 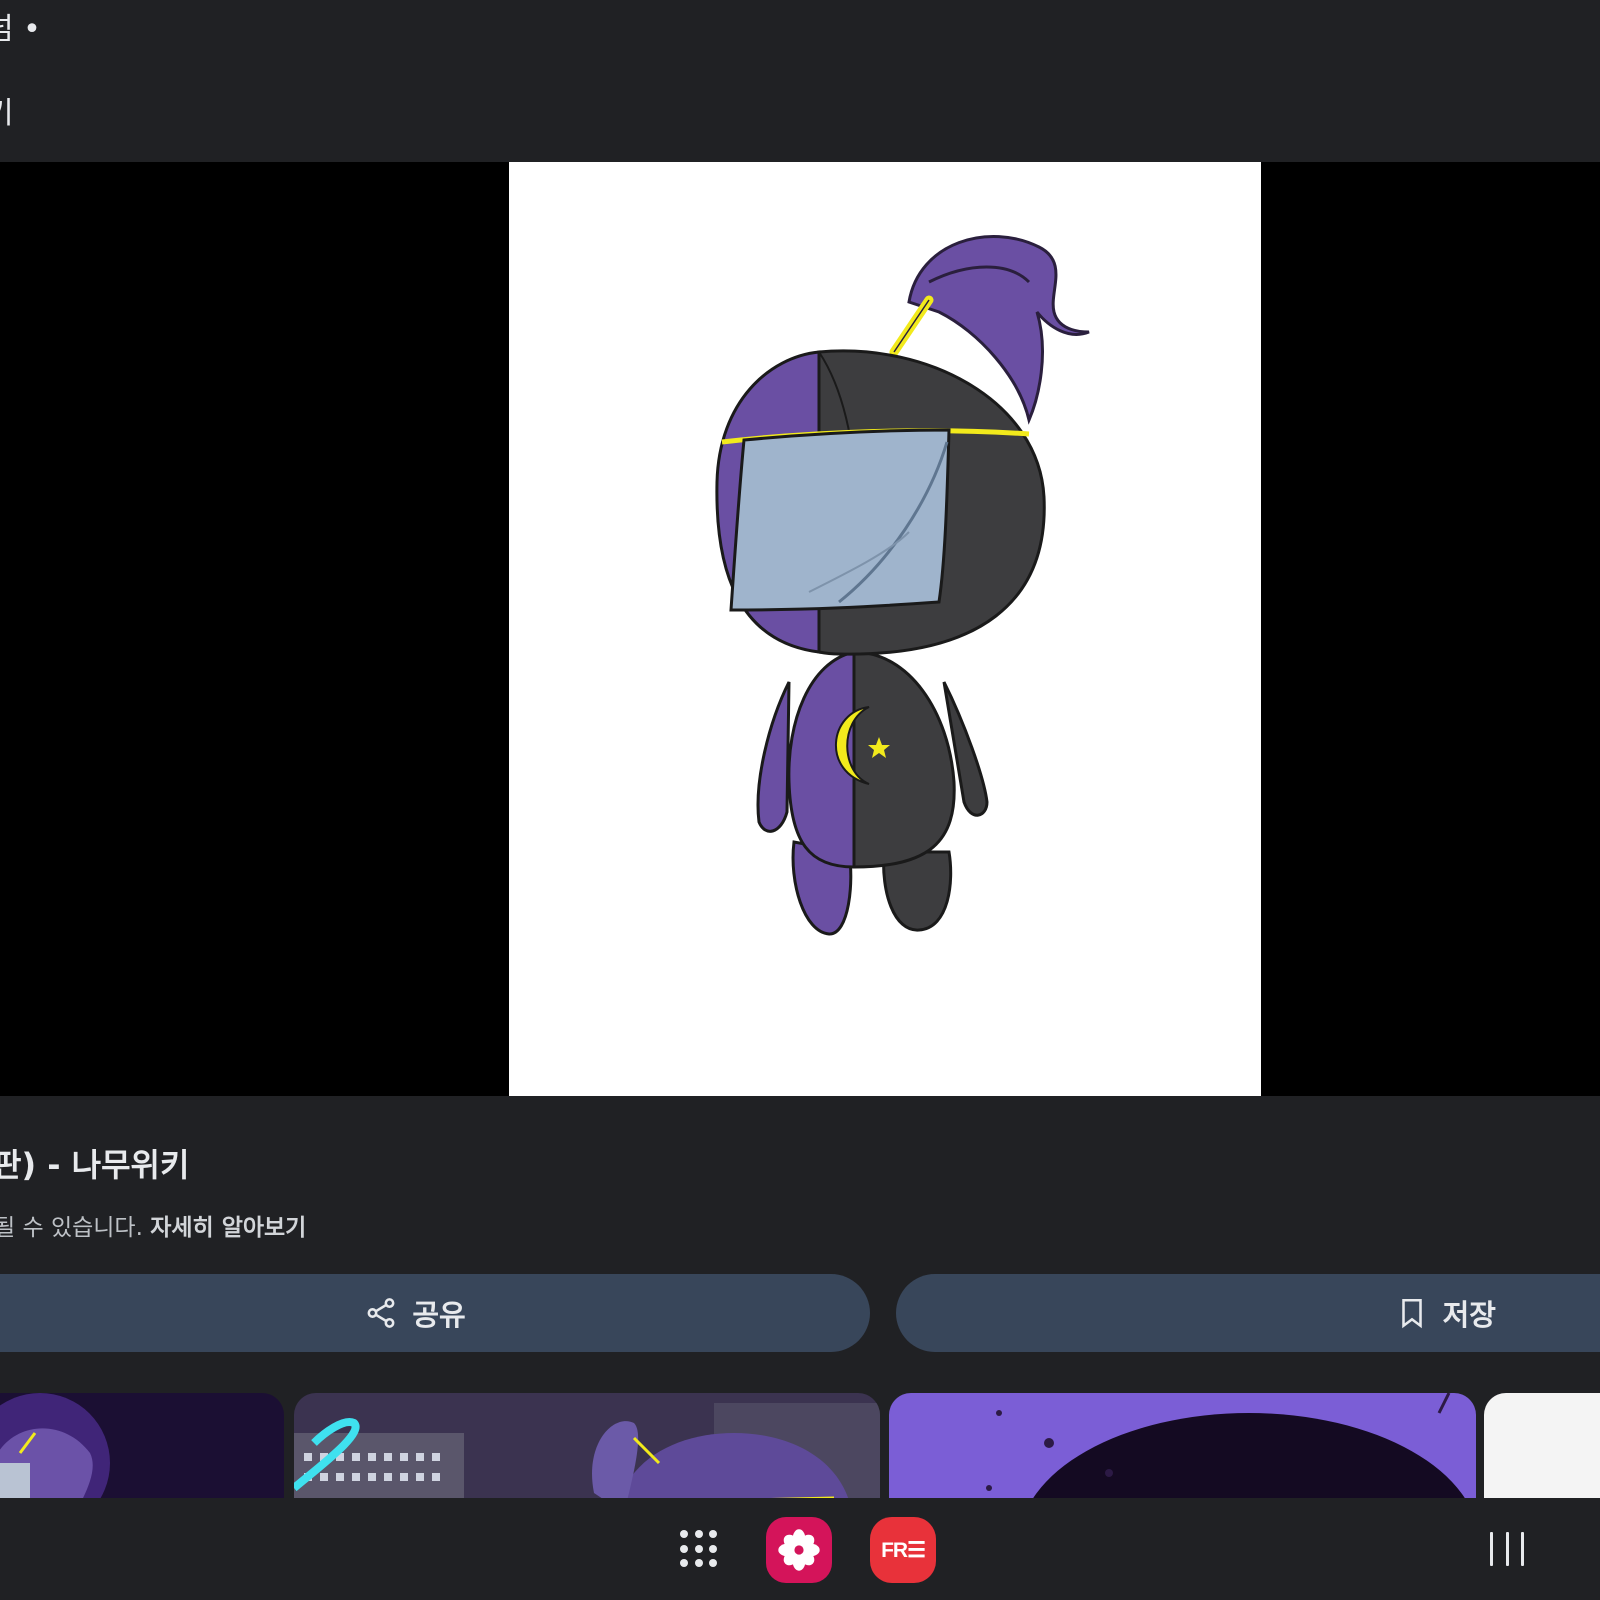 I want to click on bookmark-icon, so click(x=1412, y=1313).